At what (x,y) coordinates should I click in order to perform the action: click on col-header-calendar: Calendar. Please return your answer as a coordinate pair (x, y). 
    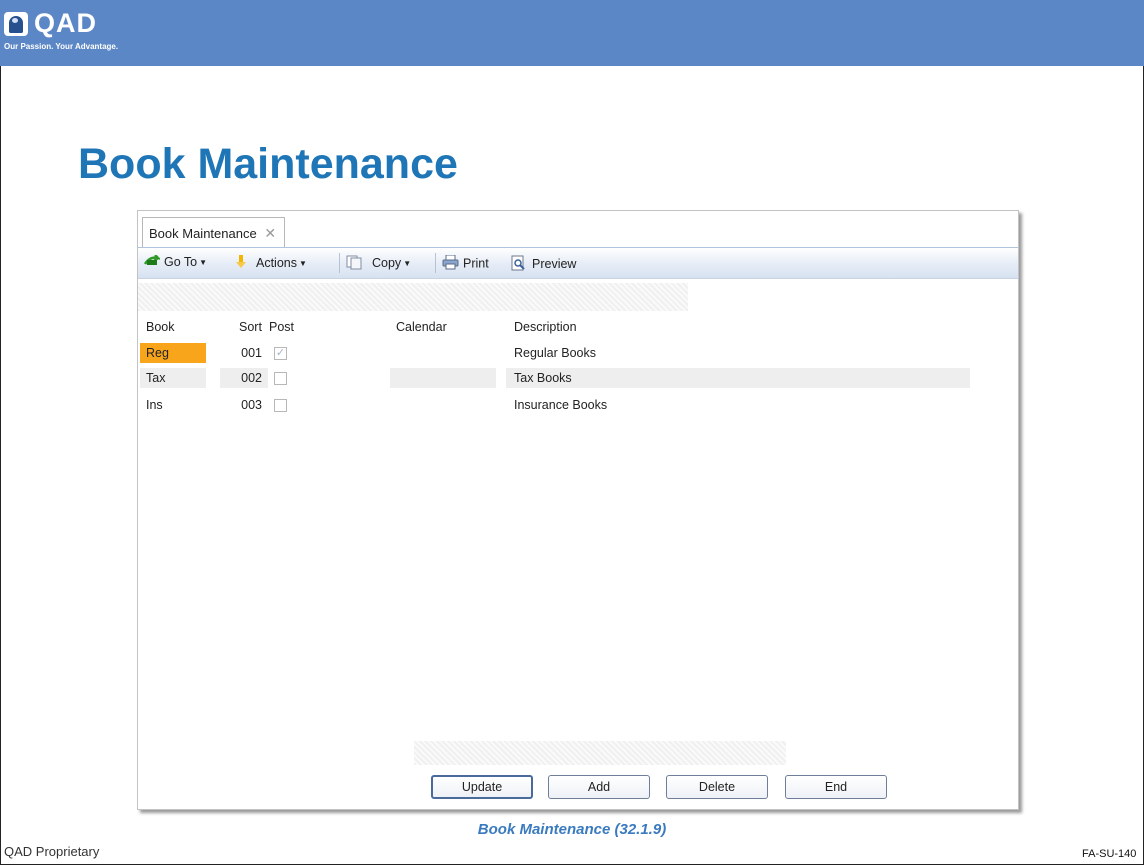
    Looking at the image, I should click on (421, 327).